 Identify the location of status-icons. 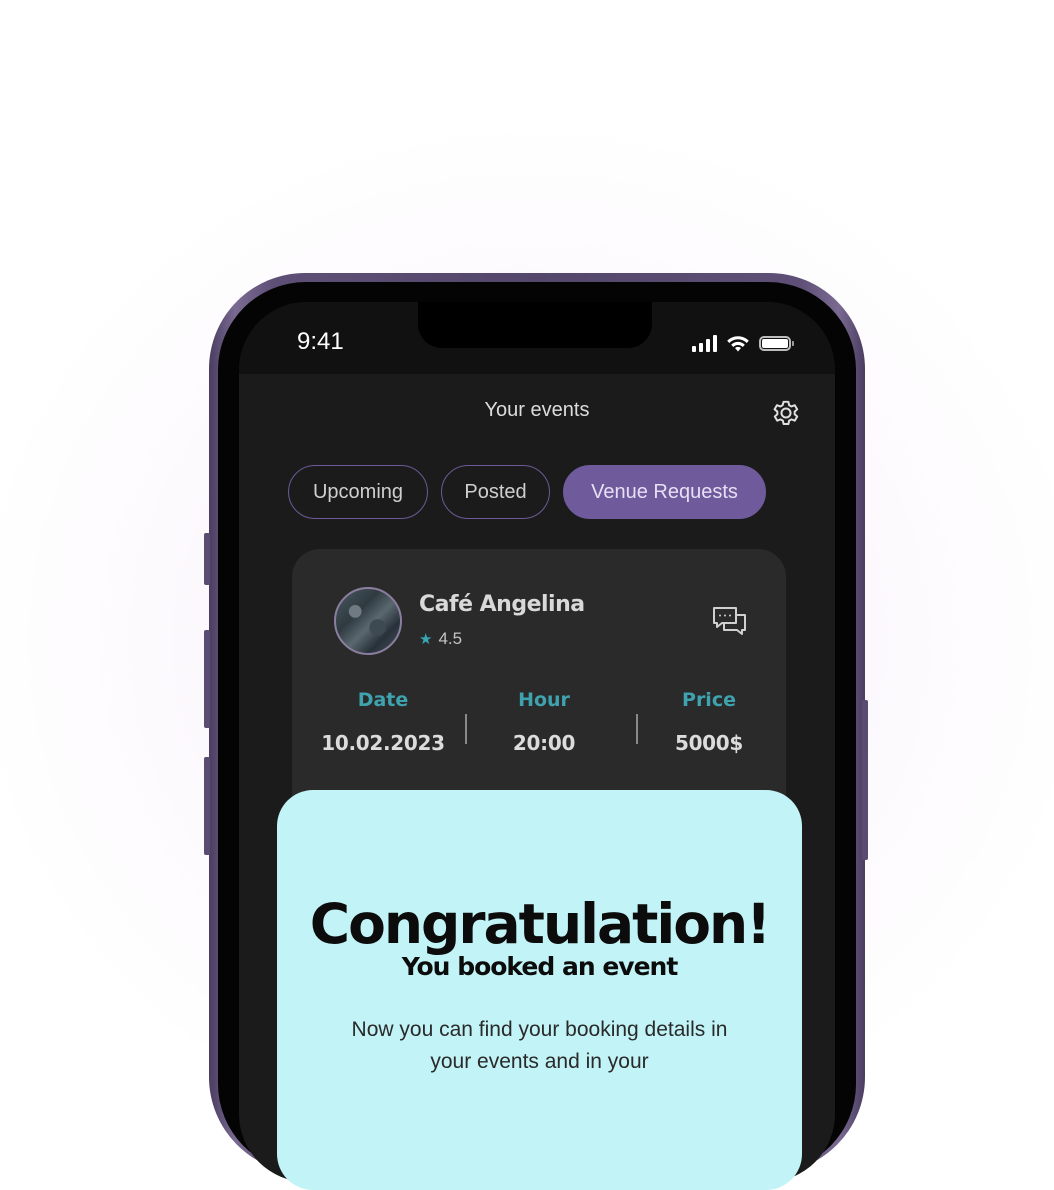
(743, 342).